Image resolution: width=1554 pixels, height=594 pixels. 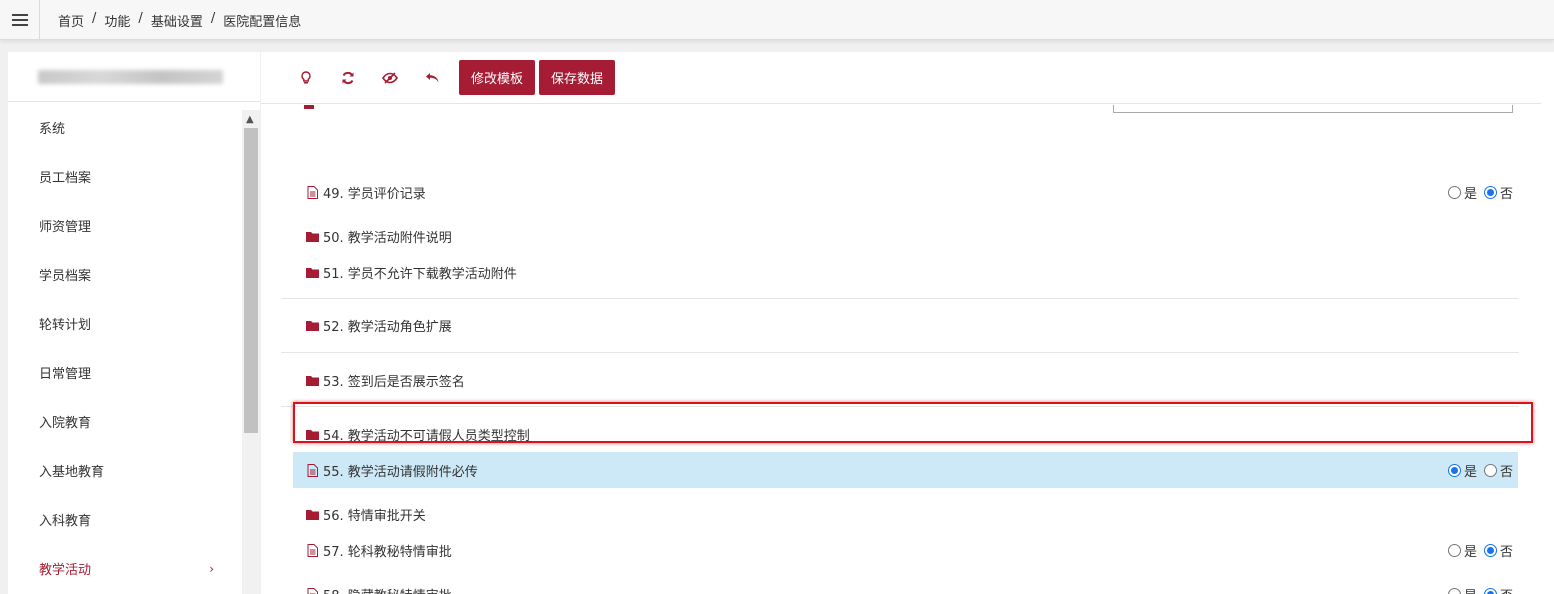 What do you see at coordinates (125, 421) in the screenshot?
I see `sidebar-item-hospital-orientation: 入院教育` at bounding box center [125, 421].